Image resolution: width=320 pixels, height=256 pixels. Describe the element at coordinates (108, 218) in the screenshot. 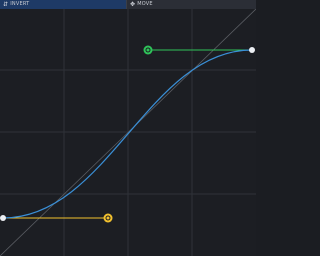

I see `start-control-handle` at that location.